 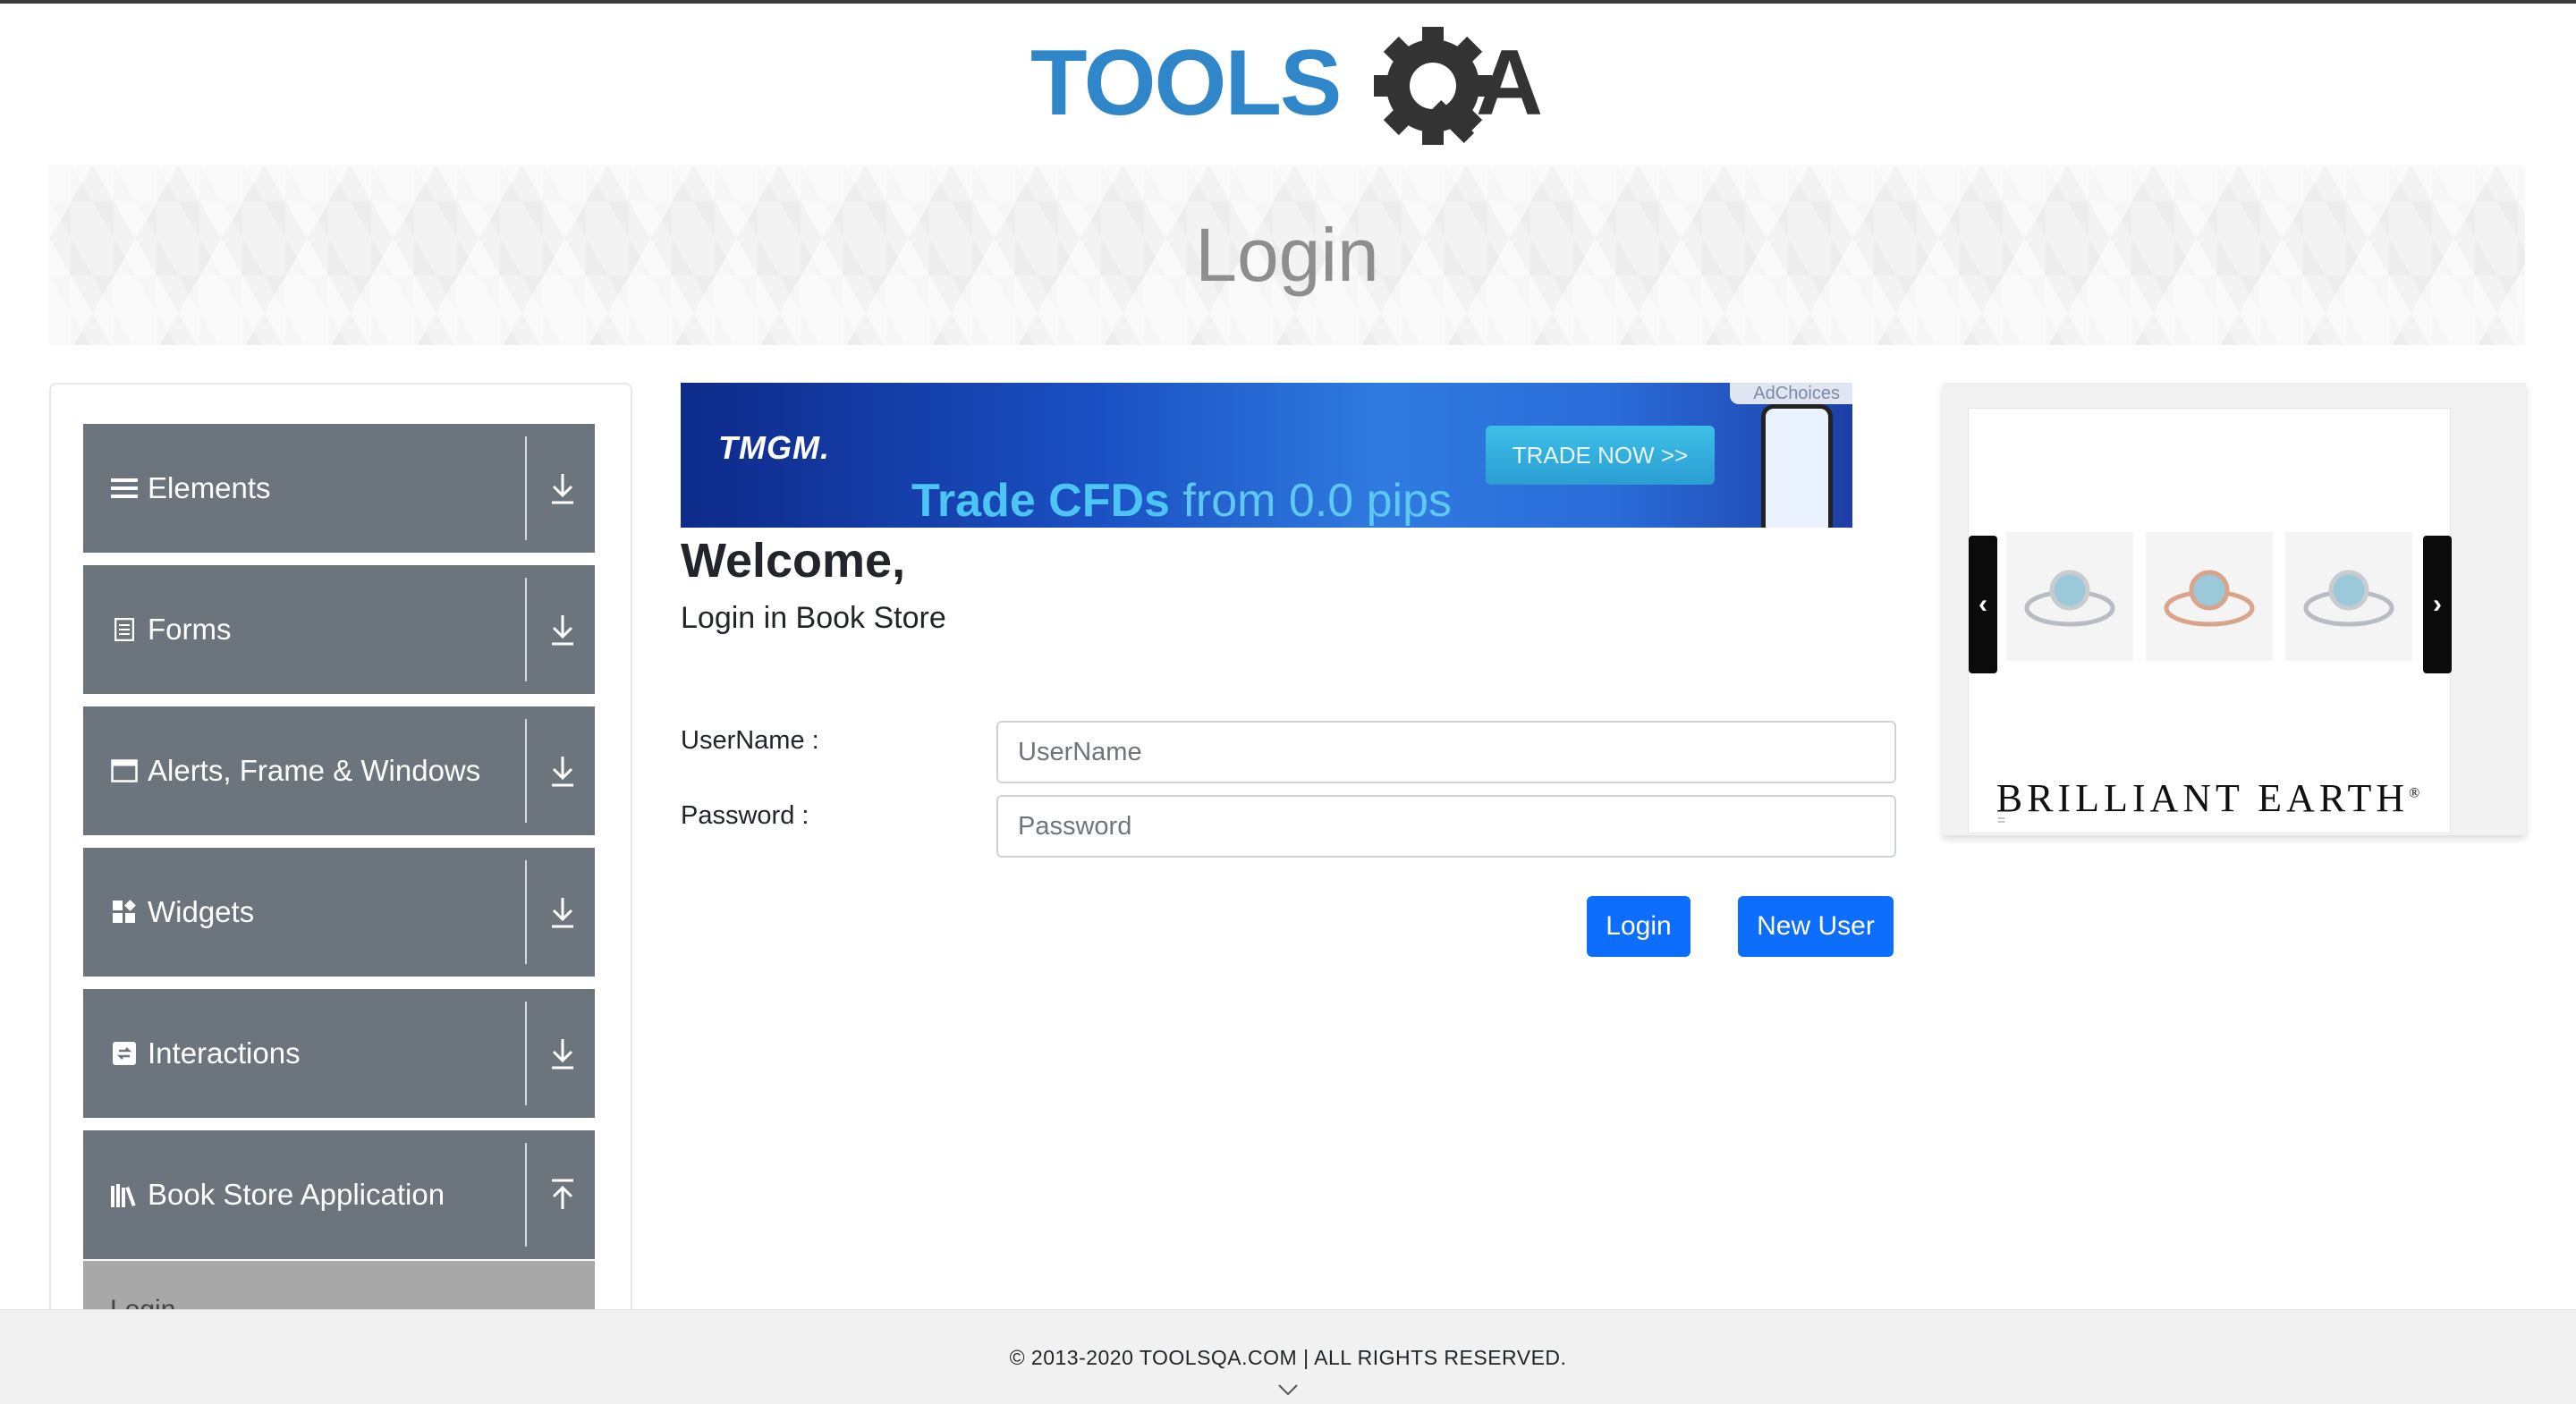 What do you see at coordinates (1288, 2) in the screenshot?
I see `top-border` at bounding box center [1288, 2].